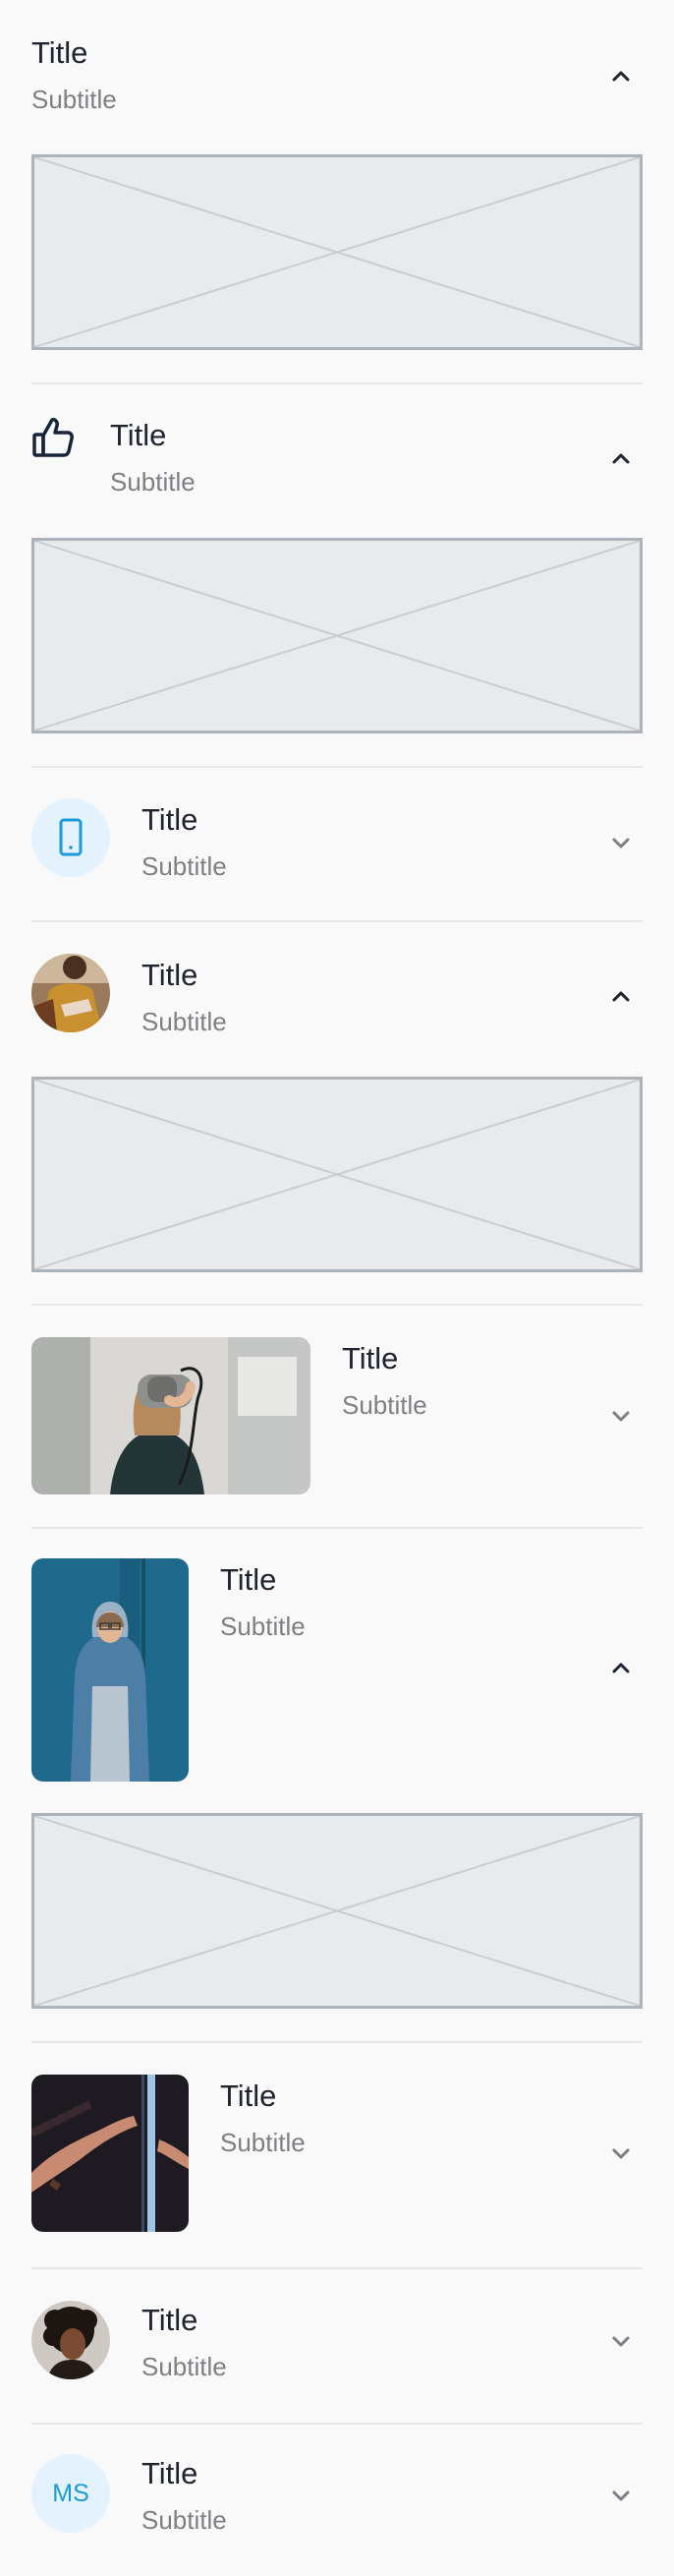 The width and height of the screenshot is (674, 2576). What do you see at coordinates (70, 837) in the screenshot?
I see `phone-icon` at bounding box center [70, 837].